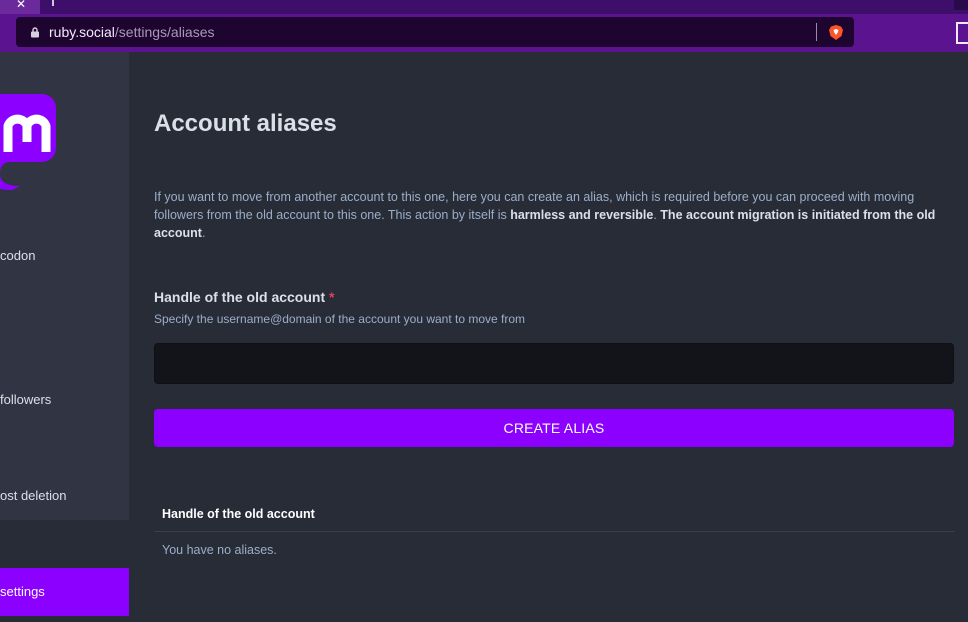 The image size is (968, 622). What do you see at coordinates (554, 516) in the screenshot?
I see `aliases-table-header: Handle of the old account` at bounding box center [554, 516].